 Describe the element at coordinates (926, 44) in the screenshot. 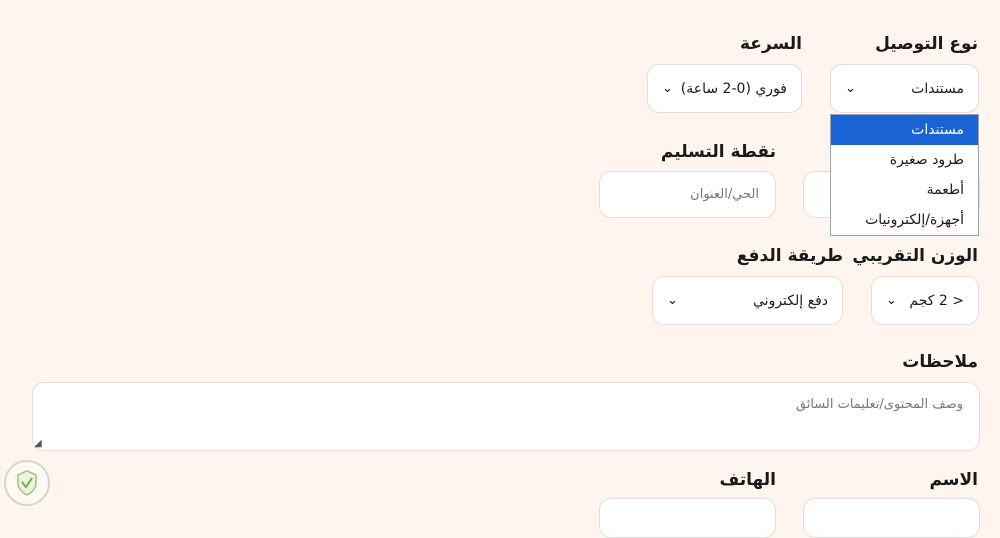

I see `delivery-type-label: نوع التوصيل` at that location.